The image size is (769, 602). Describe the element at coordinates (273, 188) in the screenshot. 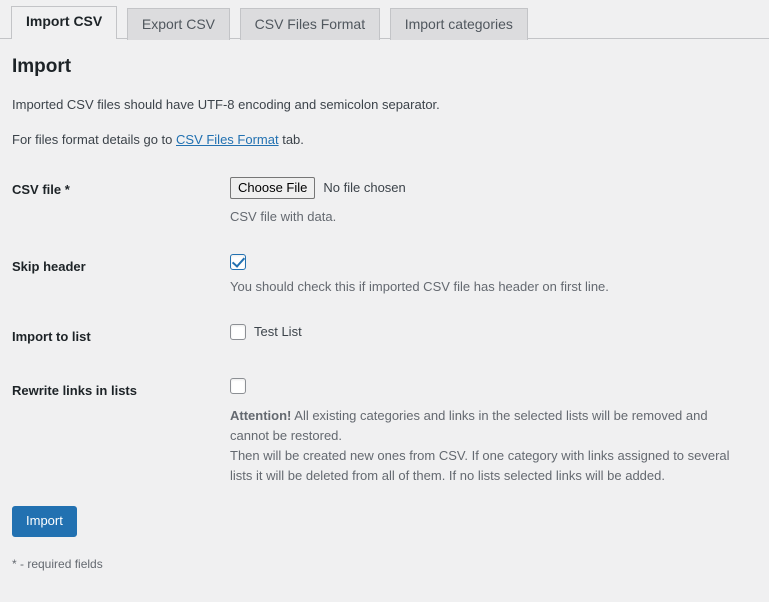

I see `choose-file-button: Choose File` at that location.